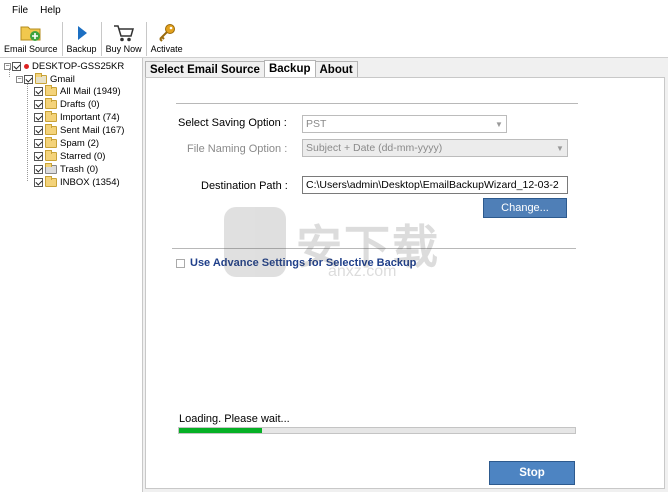  What do you see at coordinates (205, 69) in the screenshot?
I see `tab-select-email-source: Select Email Source` at bounding box center [205, 69].